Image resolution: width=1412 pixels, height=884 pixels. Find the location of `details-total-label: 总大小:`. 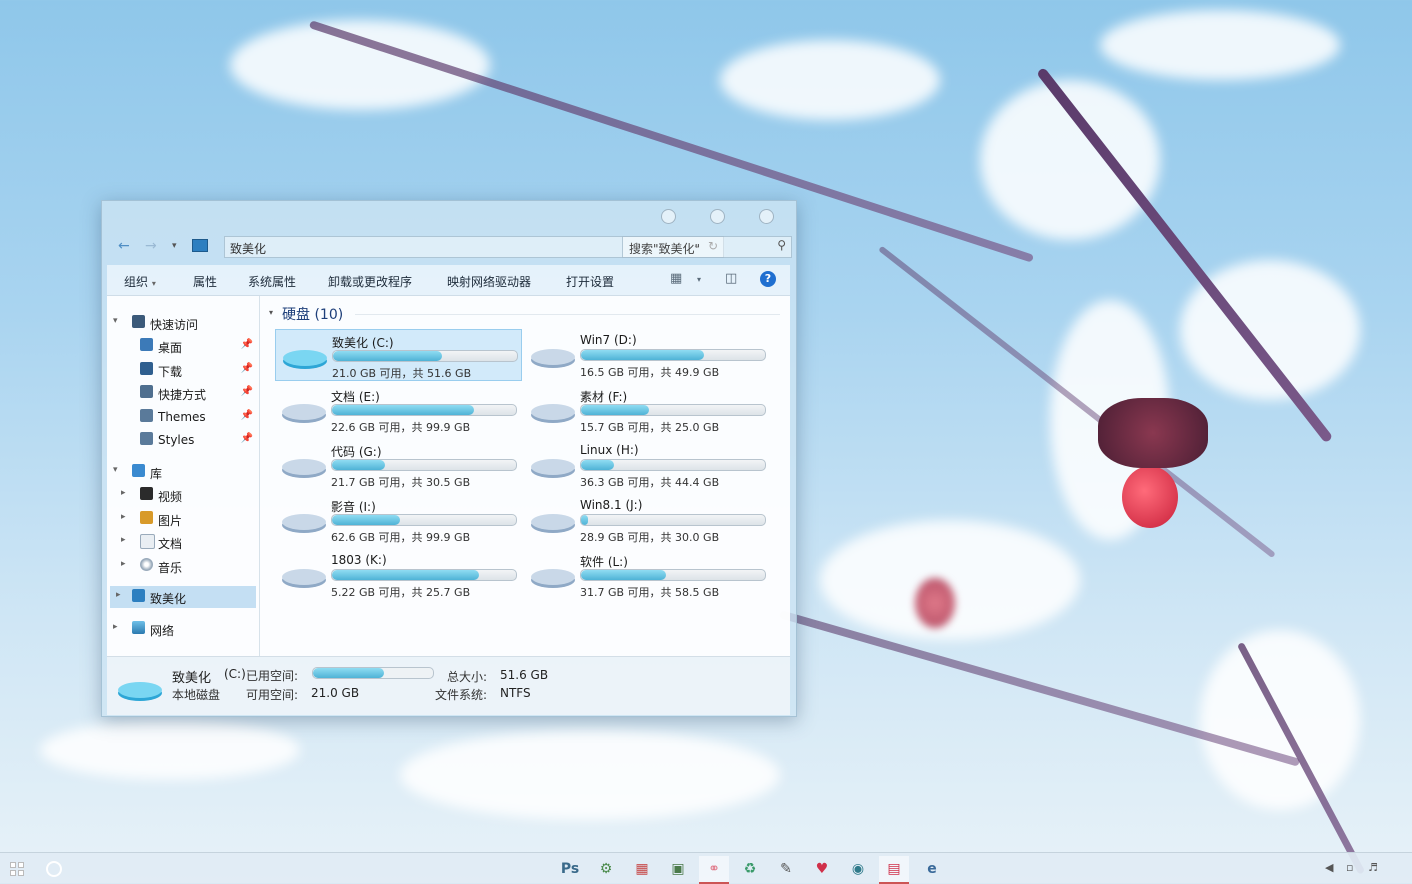

details-total-label: 总大小: is located at coordinates (467, 677).